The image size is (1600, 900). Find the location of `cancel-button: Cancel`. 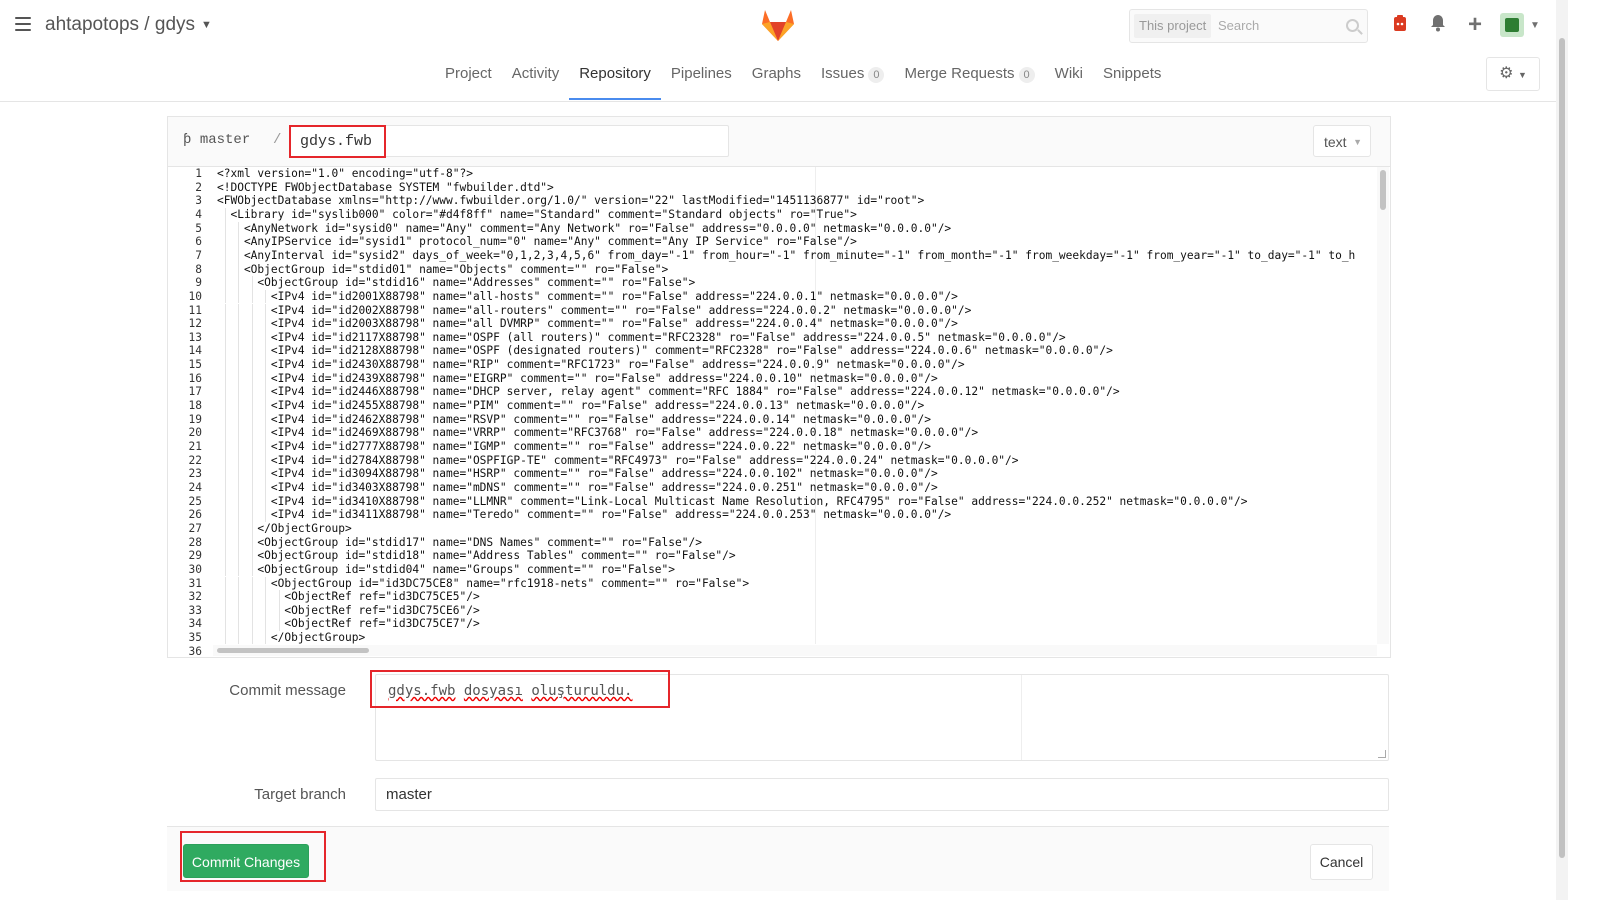

cancel-button: Cancel is located at coordinates (1341, 862).